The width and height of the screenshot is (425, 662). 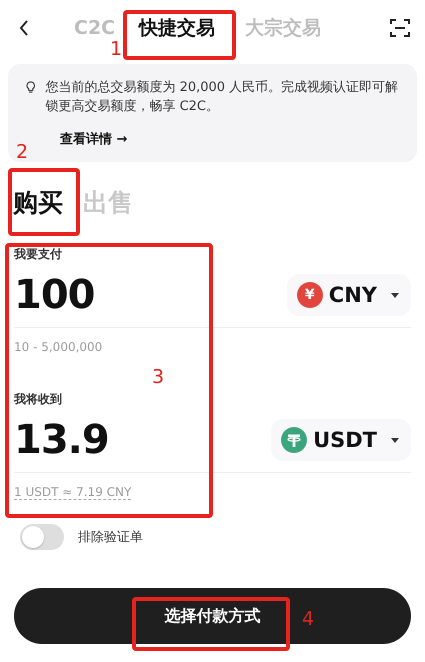 What do you see at coordinates (309, 295) in the screenshot?
I see `yuan-coin-icon: ¥` at bounding box center [309, 295].